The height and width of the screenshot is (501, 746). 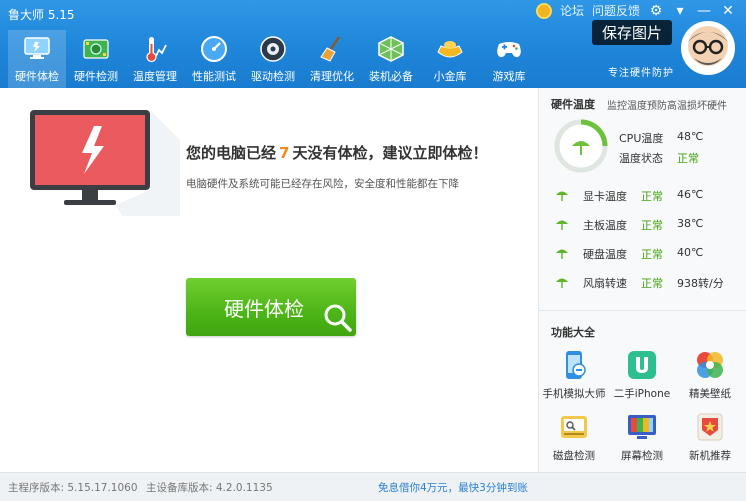 What do you see at coordinates (641, 158) in the screenshot?
I see `temp-state-label: 温度状态` at bounding box center [641, 158].